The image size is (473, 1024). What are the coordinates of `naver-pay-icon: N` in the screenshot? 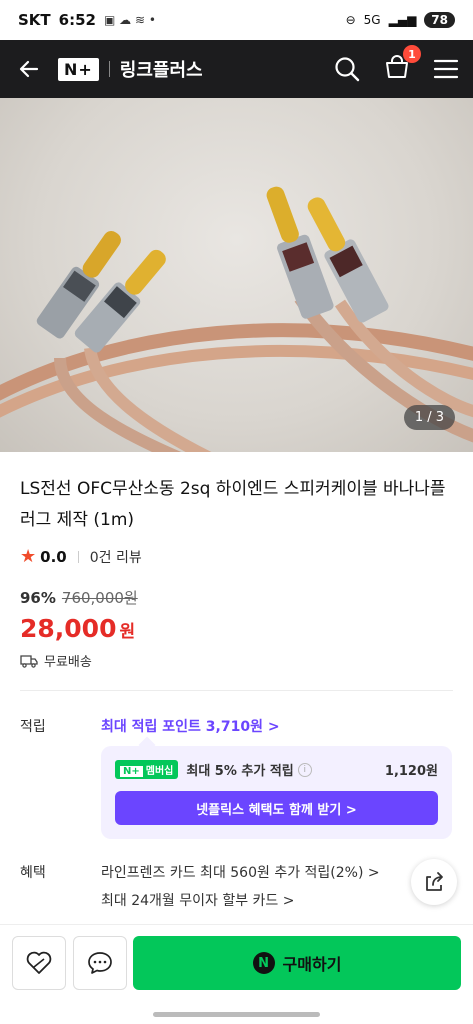 It's located at (263, 963).